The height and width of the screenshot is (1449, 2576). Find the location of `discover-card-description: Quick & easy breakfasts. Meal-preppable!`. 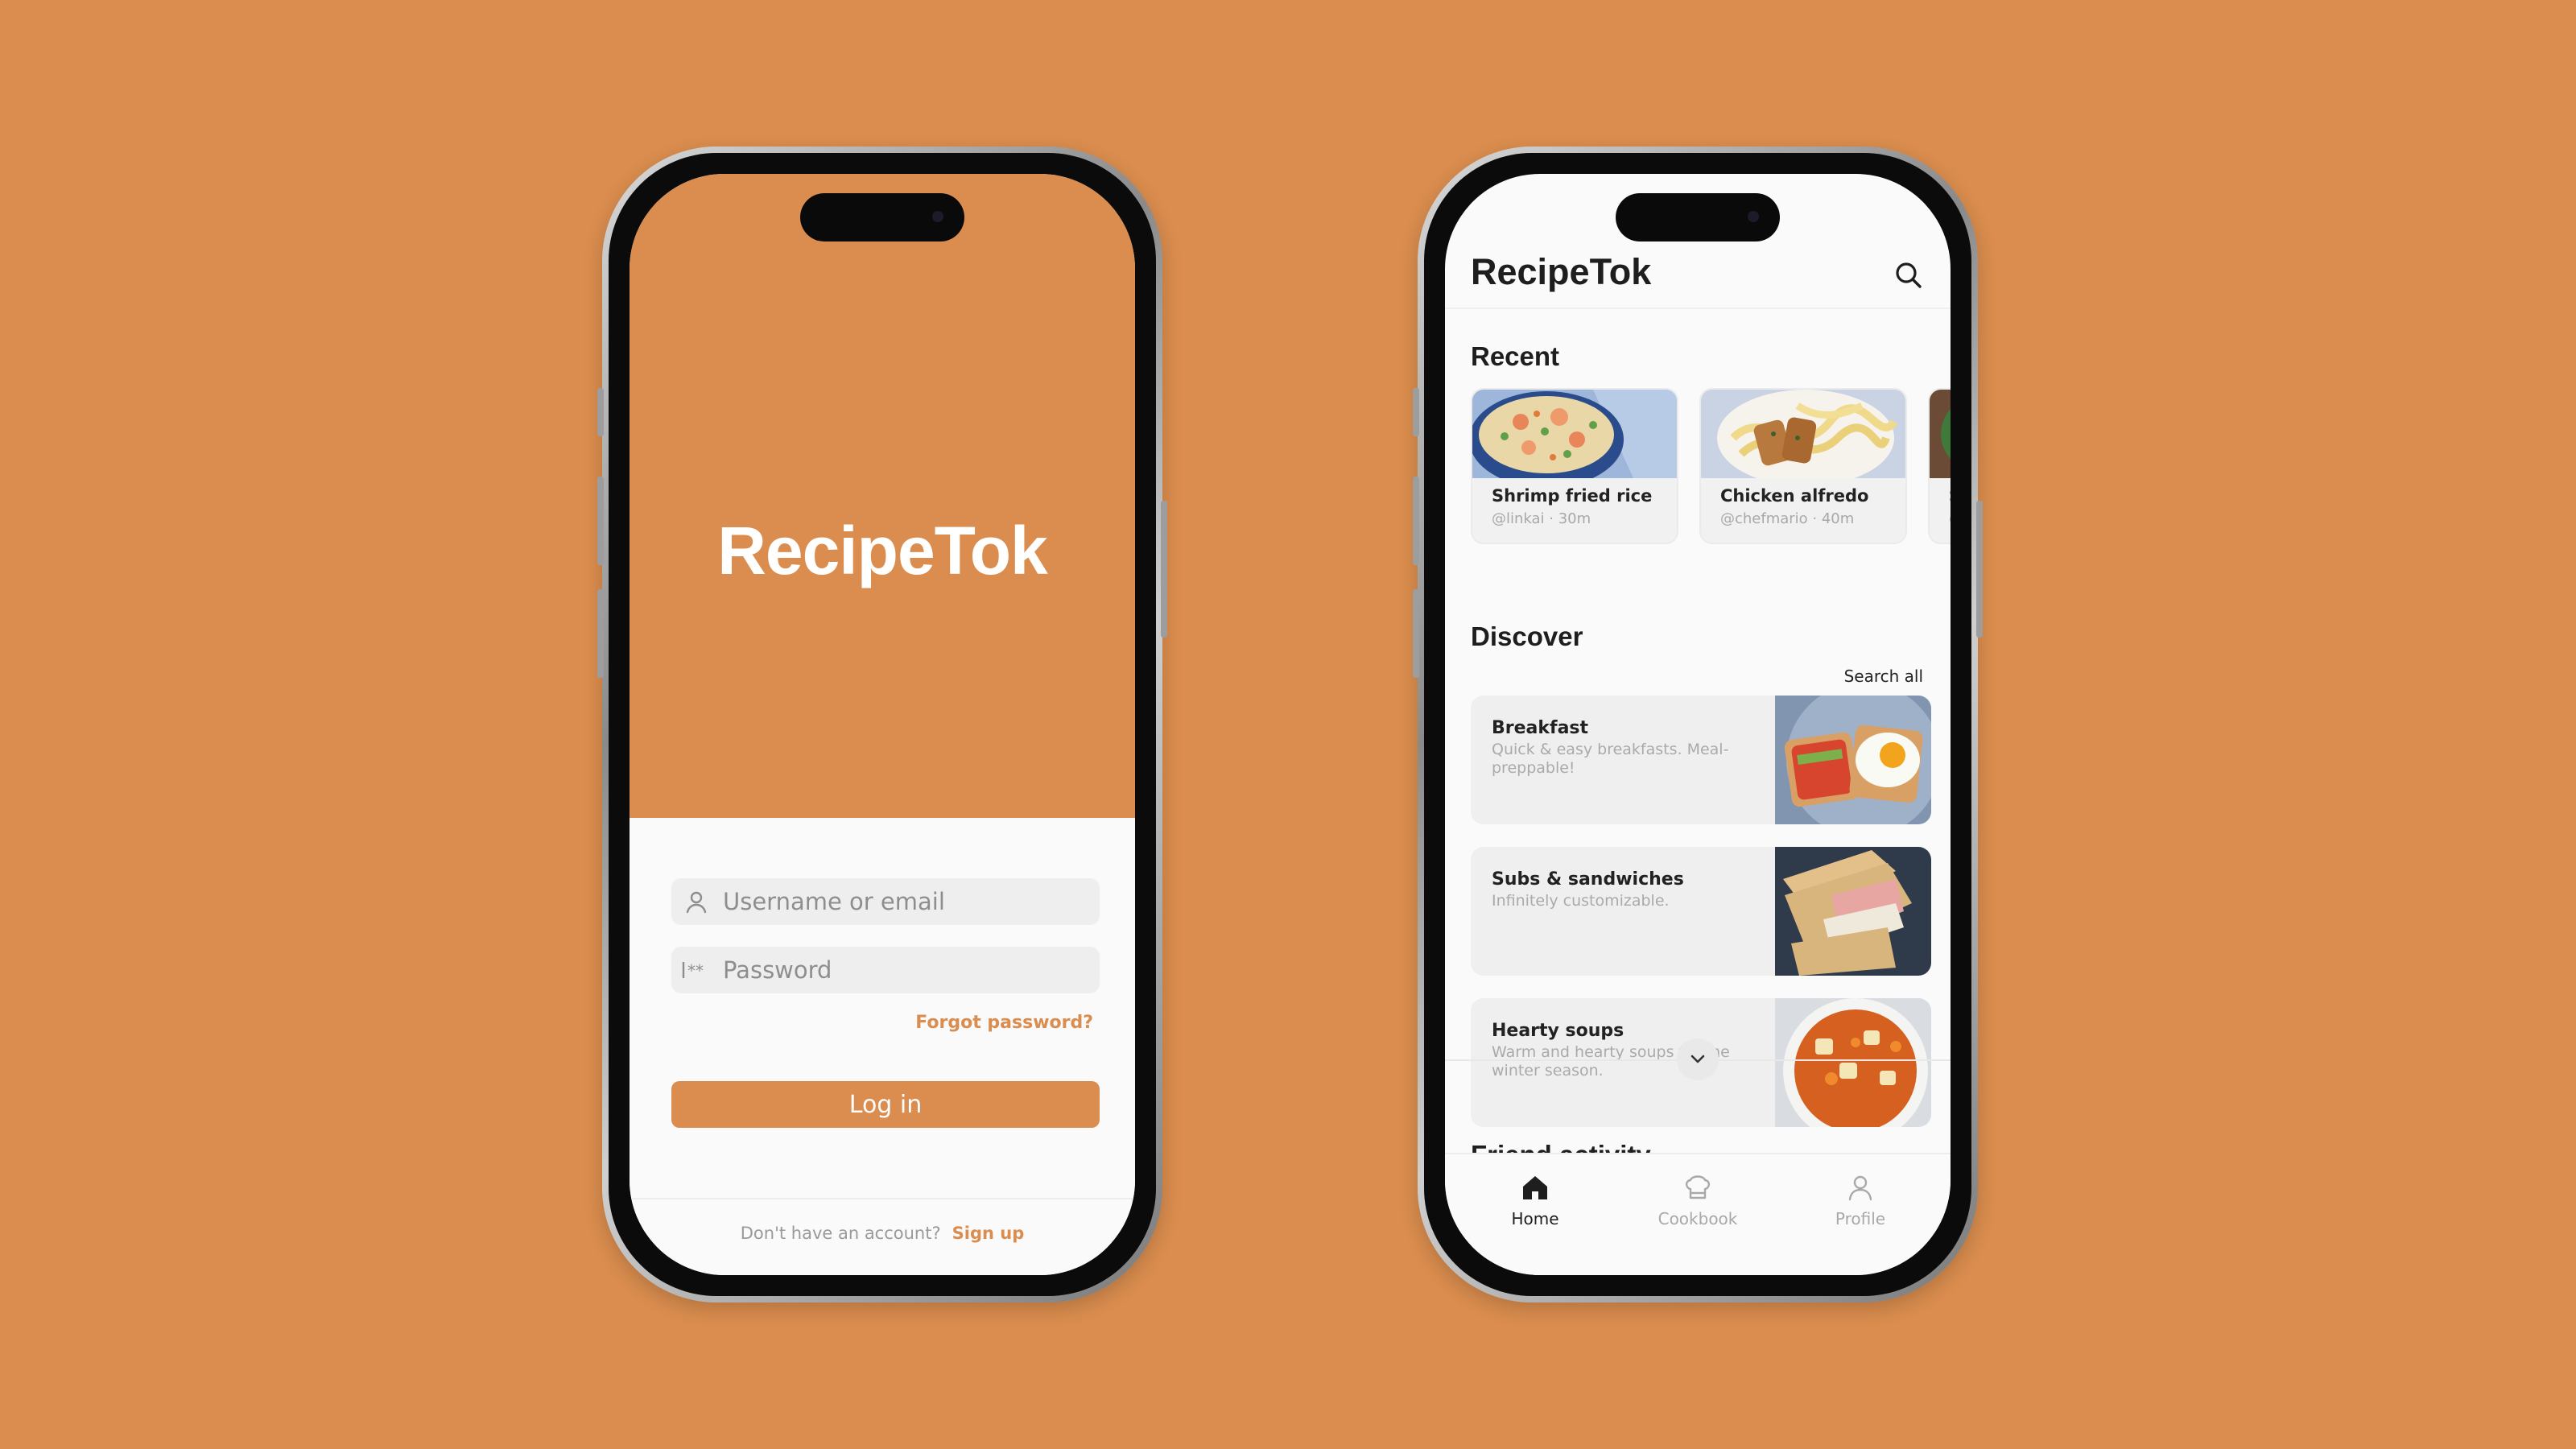

discover-card-description: Quick & easy breakfasts. Meal-preppable! is located at coordinates (1610, 759).